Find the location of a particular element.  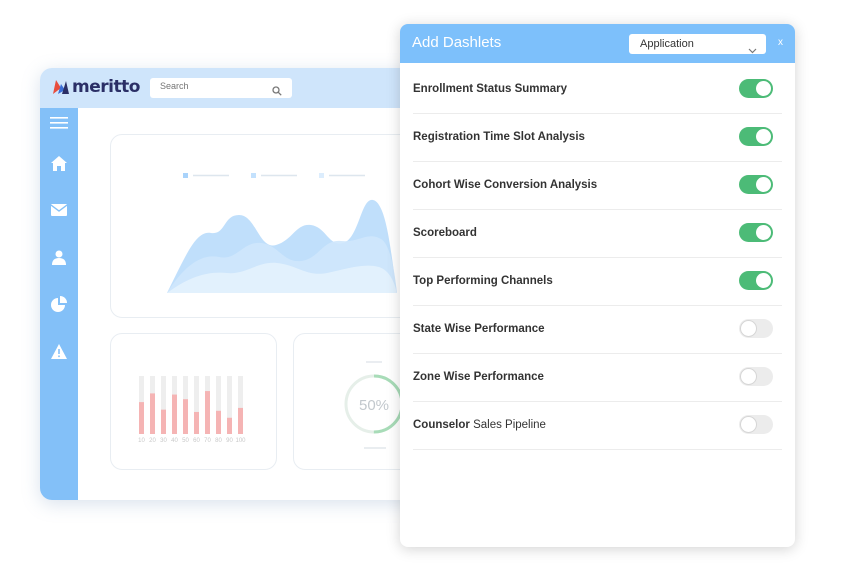

area-chart is located at coordinates (282, 233).